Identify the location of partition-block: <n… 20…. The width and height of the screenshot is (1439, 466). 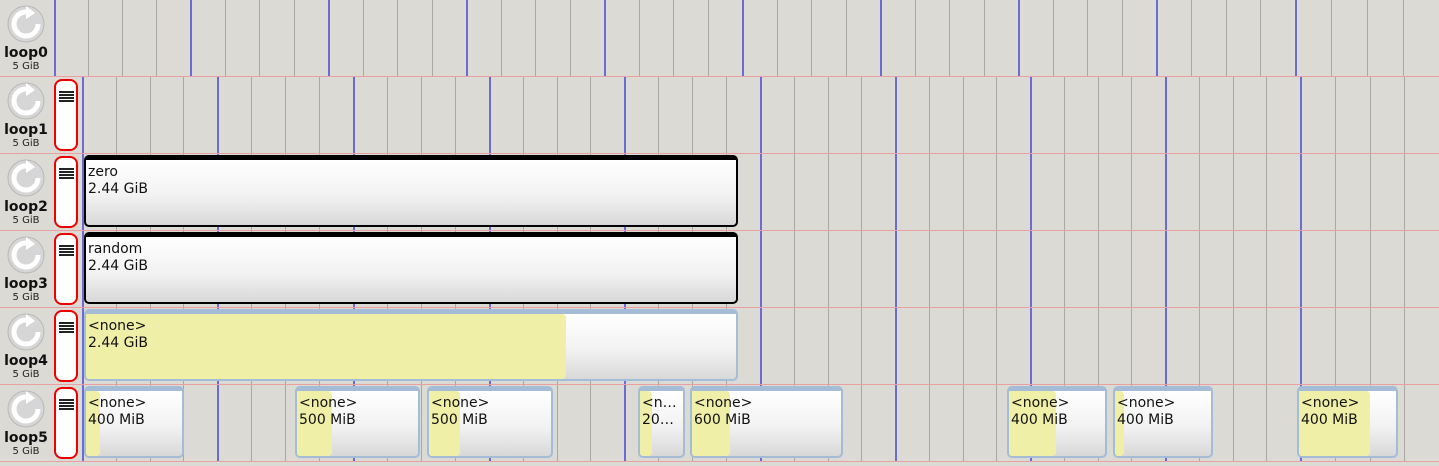
(661, 422).